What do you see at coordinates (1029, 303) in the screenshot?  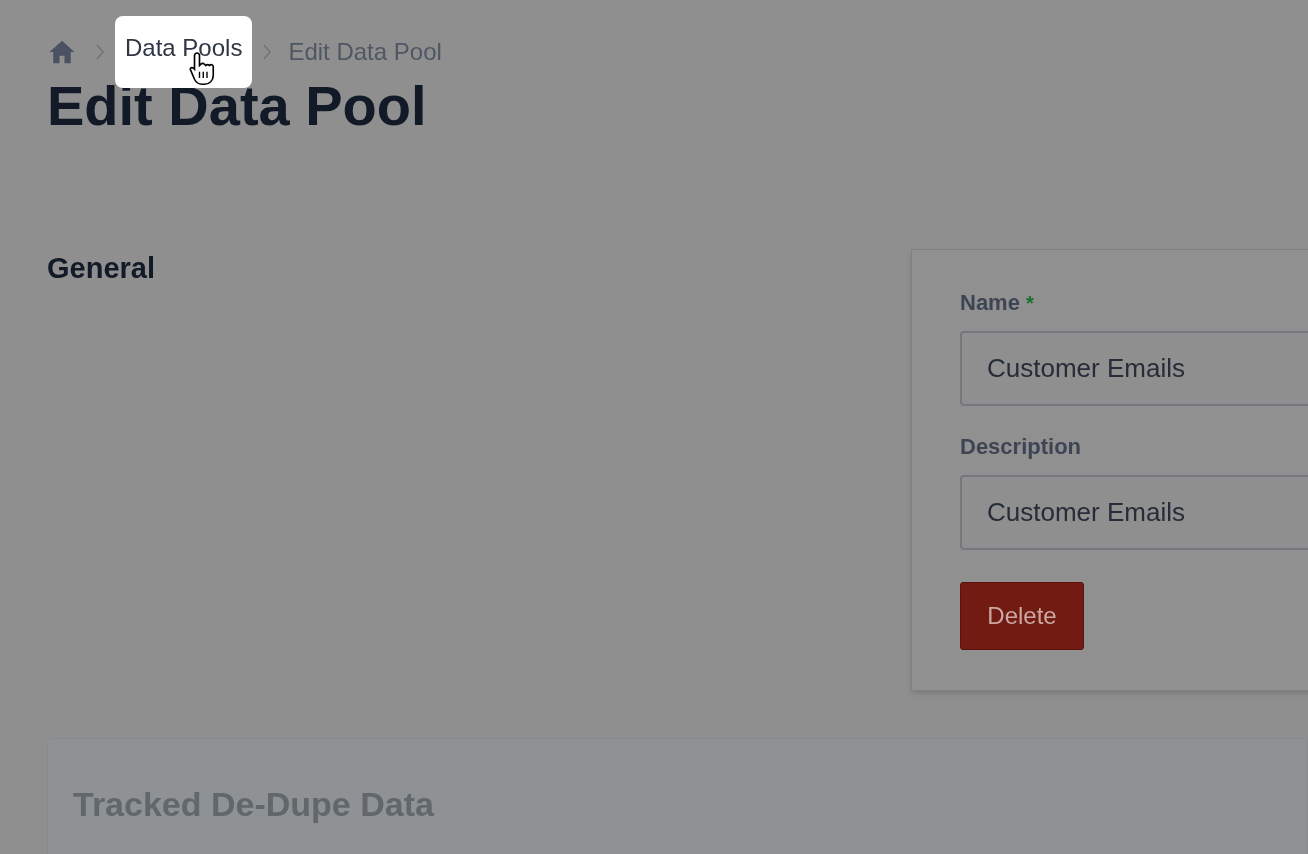 I see `required-mark: *` at bounding box center [1029, 303].